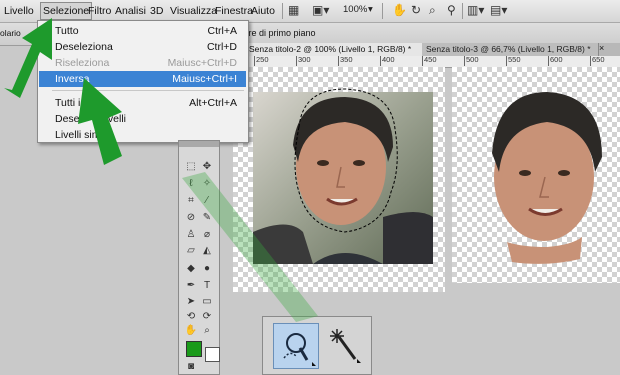 The image size is (620, 375). What do you see at coordinates (78, 135) in the screenshot?
I see `menu-item-label: Livelli sim` at bounding box center [78, 135].